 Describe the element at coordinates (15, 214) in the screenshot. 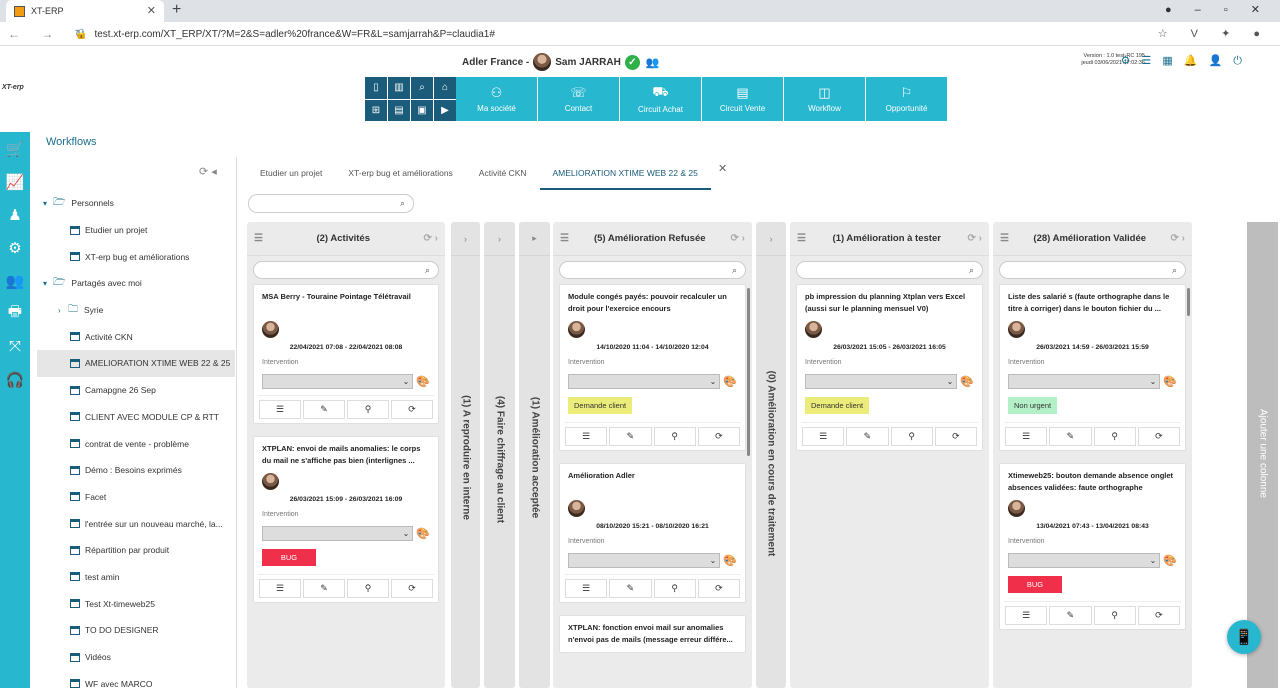

I see `chess-icon: ♟` at that location.